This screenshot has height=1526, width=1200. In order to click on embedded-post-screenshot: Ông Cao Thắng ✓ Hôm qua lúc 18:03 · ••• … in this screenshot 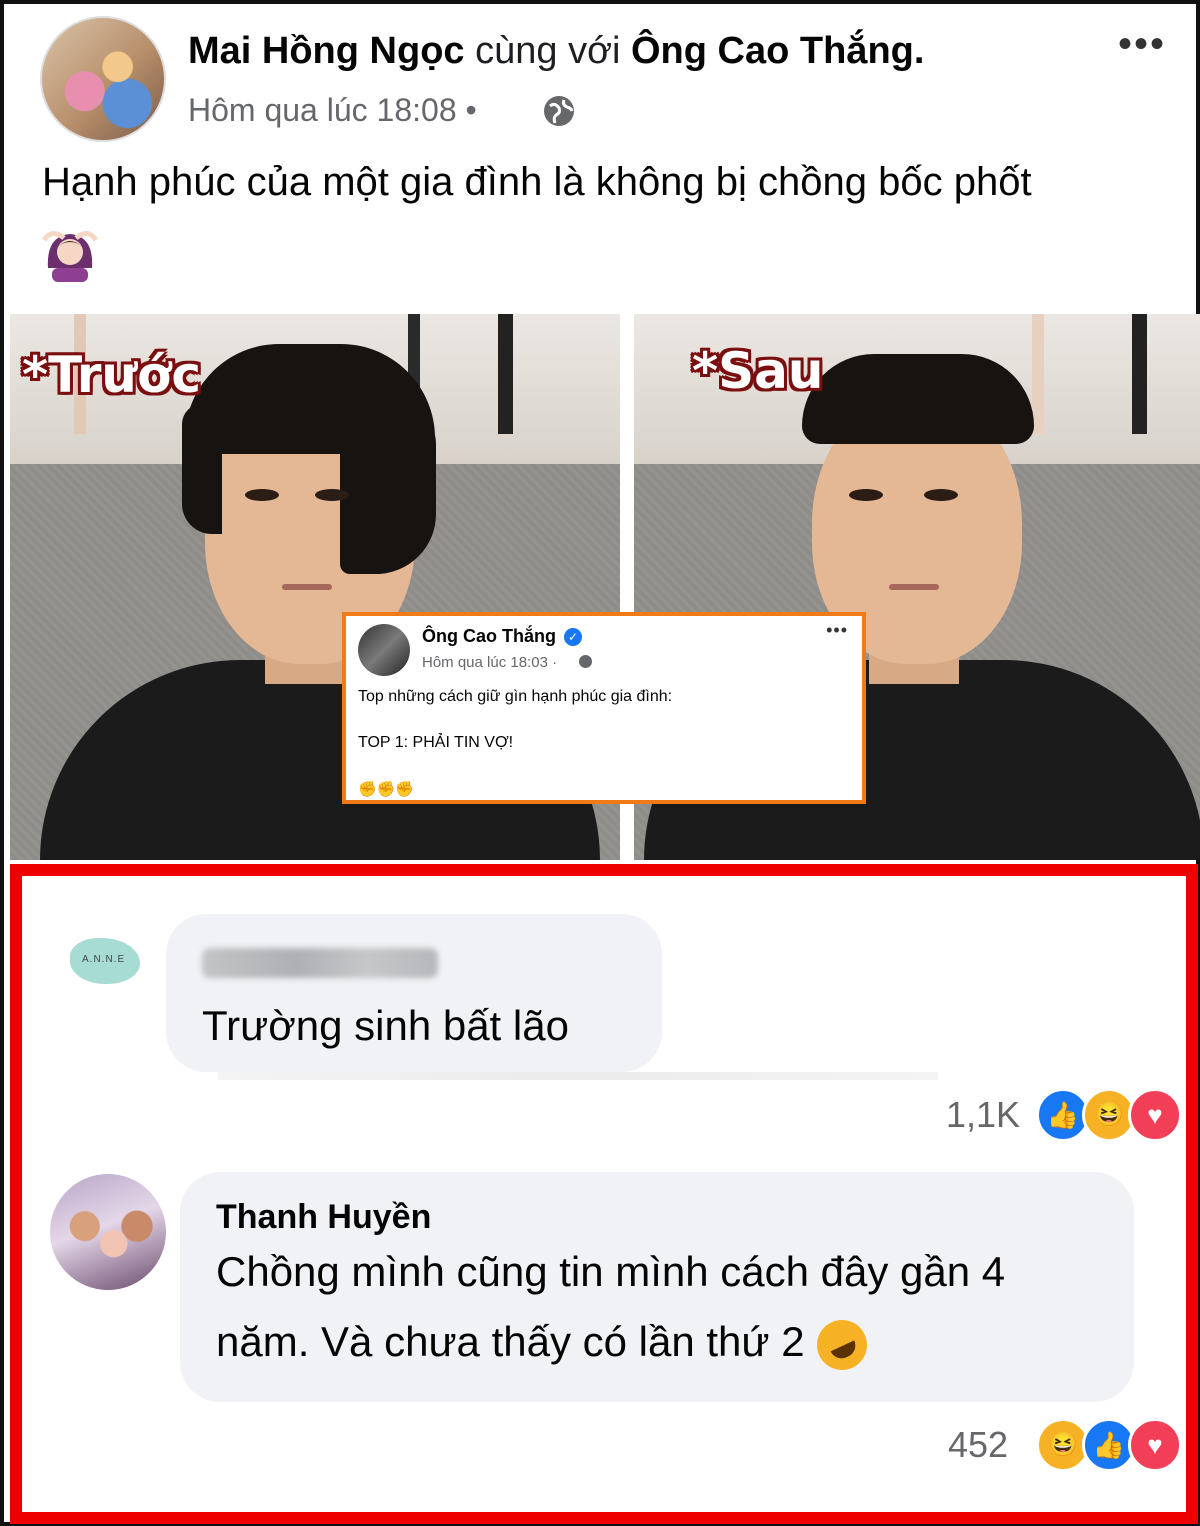, I will do `click(604, 708)`.